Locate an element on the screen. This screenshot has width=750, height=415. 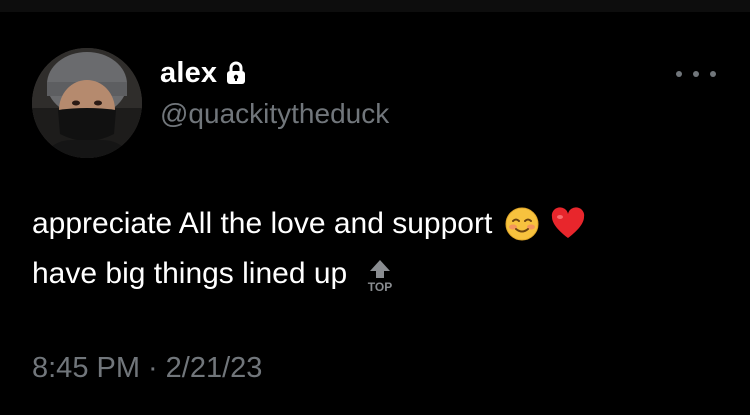
smiling-face-emoji is located at coordinates (522, 224).